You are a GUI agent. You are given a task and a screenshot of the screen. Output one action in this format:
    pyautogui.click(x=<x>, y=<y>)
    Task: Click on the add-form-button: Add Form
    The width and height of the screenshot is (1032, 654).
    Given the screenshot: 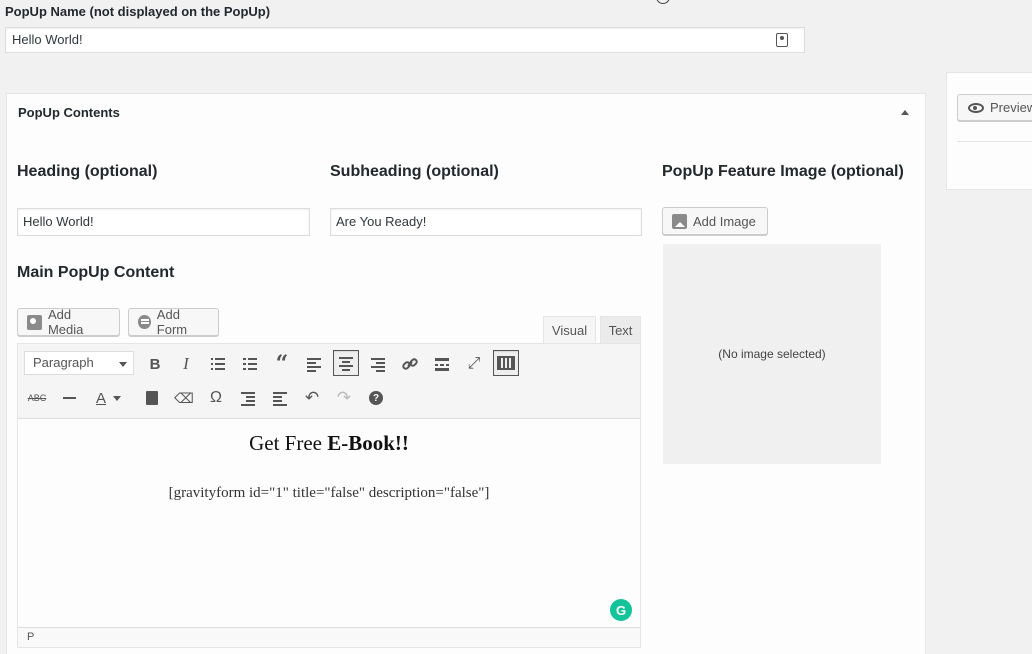 What is the action you would take?
    pyautogui.click(x=173, y=322)
    